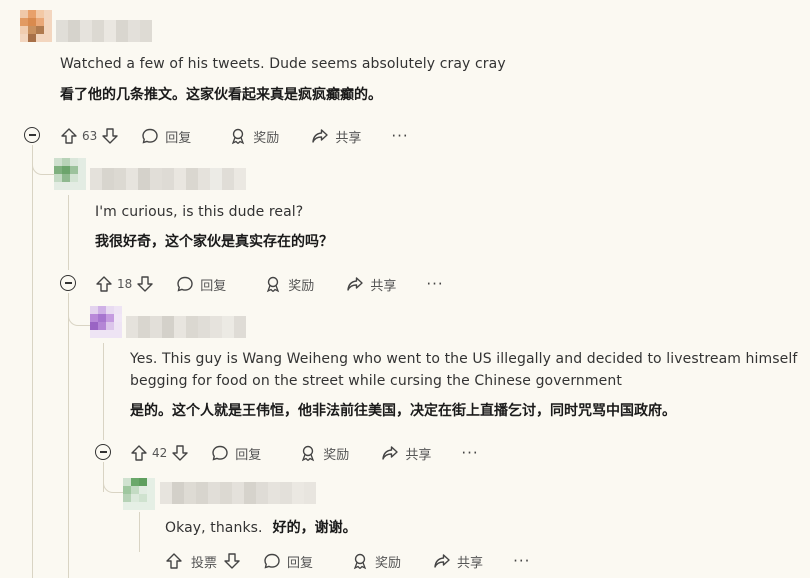 This screenshot has height=578, width=810. I want to click on comment-text-en: I'm curious, is this dude real?, so click(199, 212).